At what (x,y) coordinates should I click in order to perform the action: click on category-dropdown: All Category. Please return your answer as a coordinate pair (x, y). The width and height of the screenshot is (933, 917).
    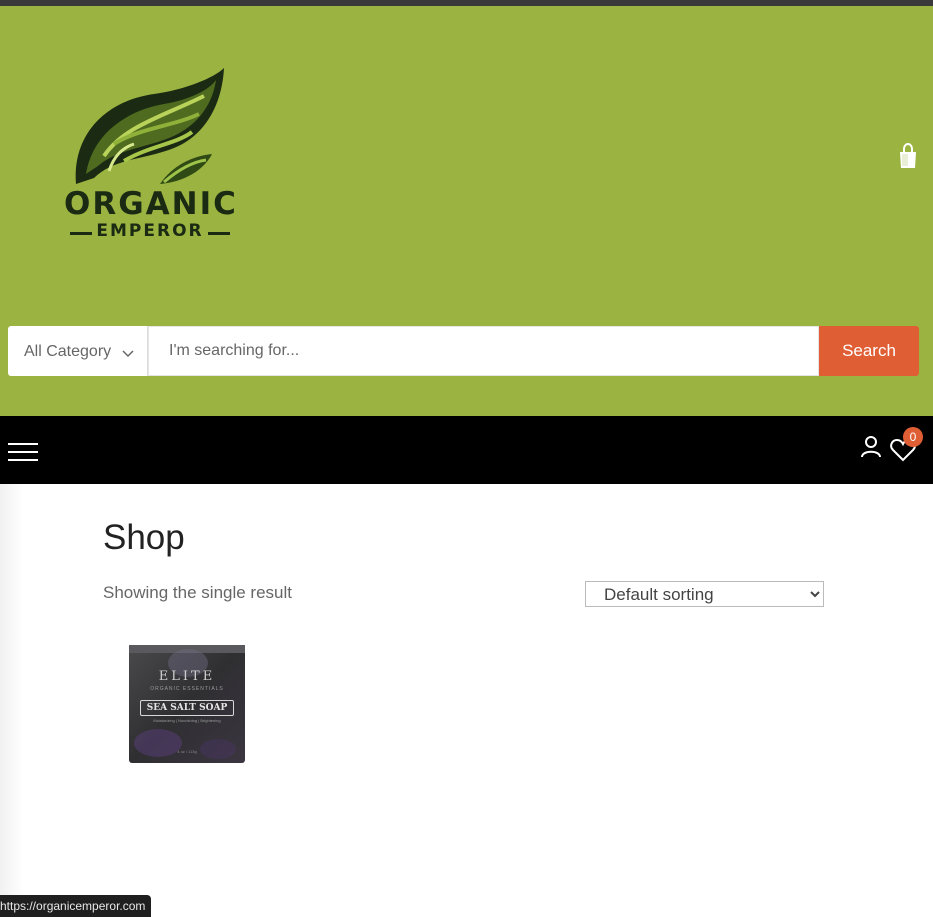
    Looking at the image, I should click on (78, 351).